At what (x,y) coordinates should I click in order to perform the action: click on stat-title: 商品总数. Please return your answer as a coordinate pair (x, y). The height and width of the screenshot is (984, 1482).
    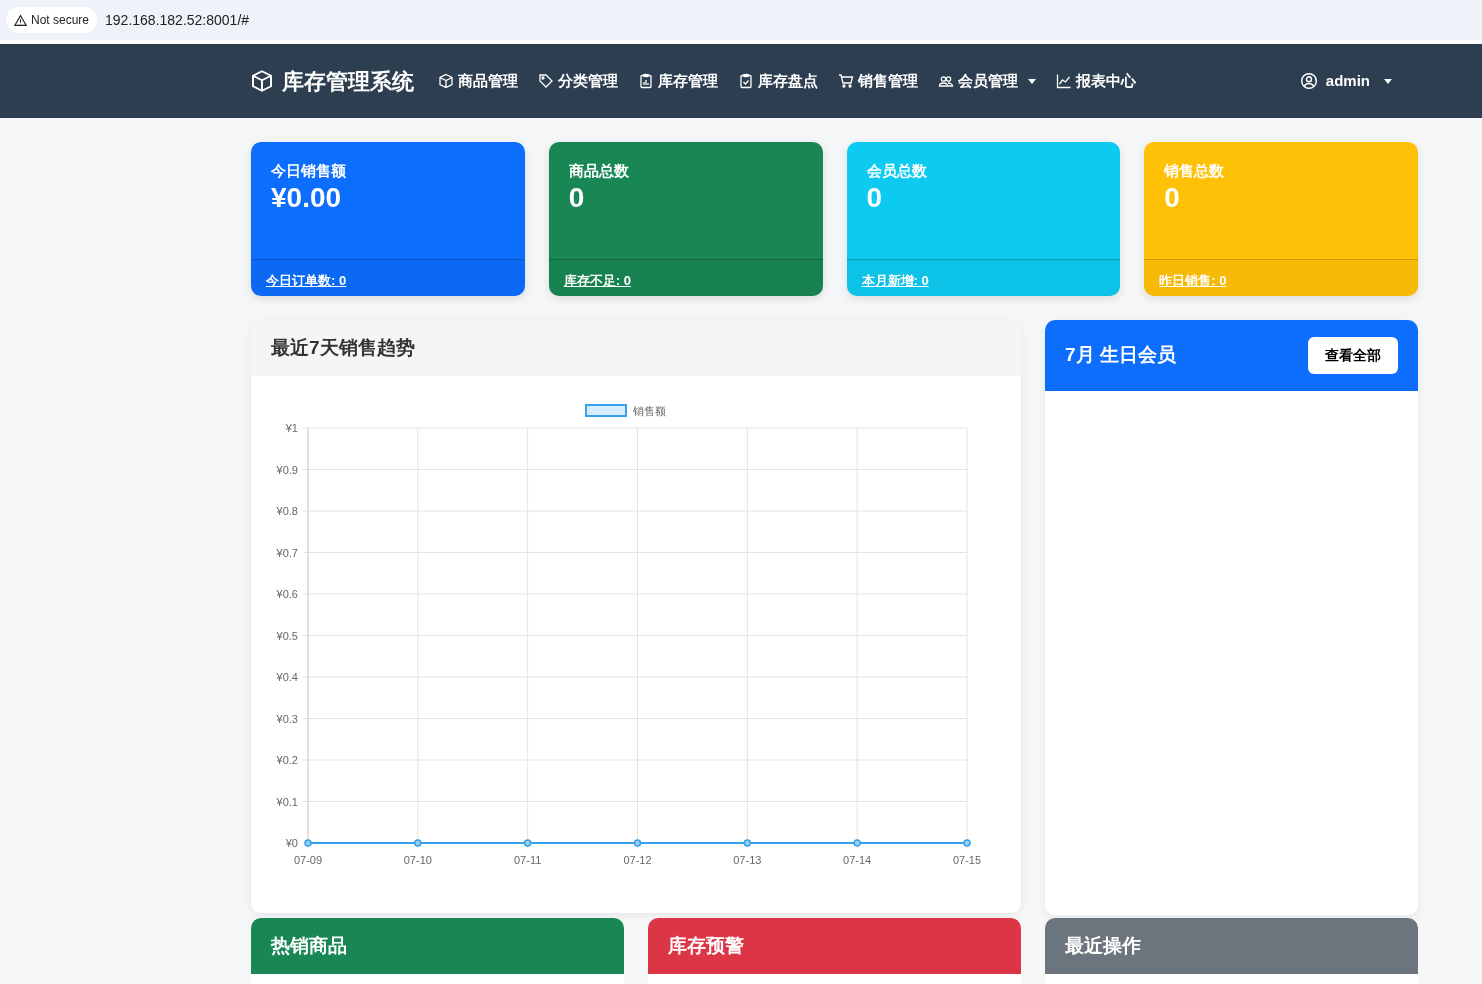
    Looking at the image, I should click on (599, 171).